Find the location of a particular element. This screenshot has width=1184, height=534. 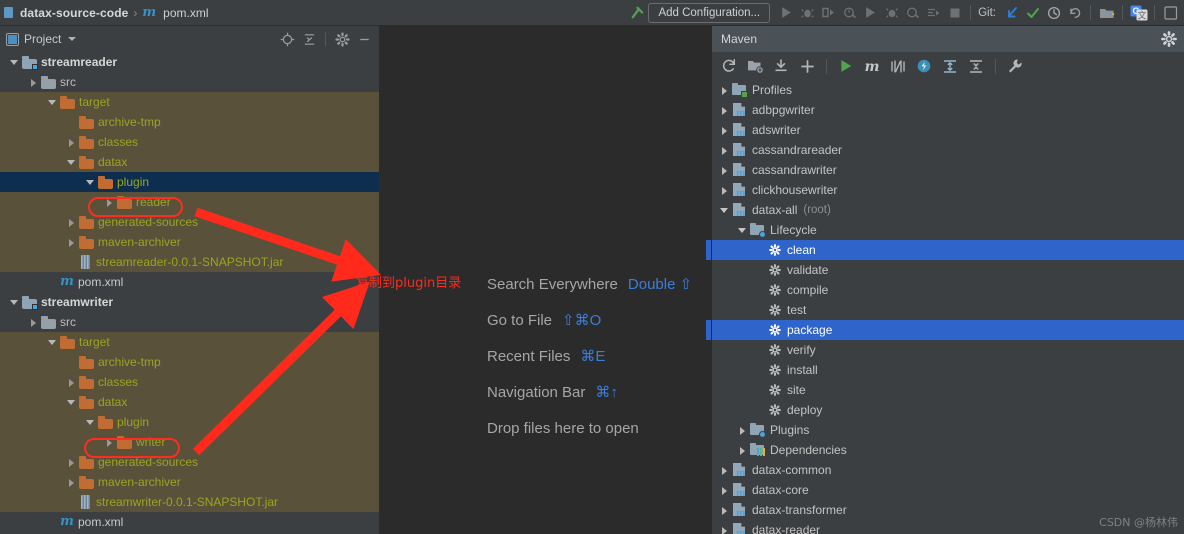

expand-all-icon is located at coordinates (950, 66).